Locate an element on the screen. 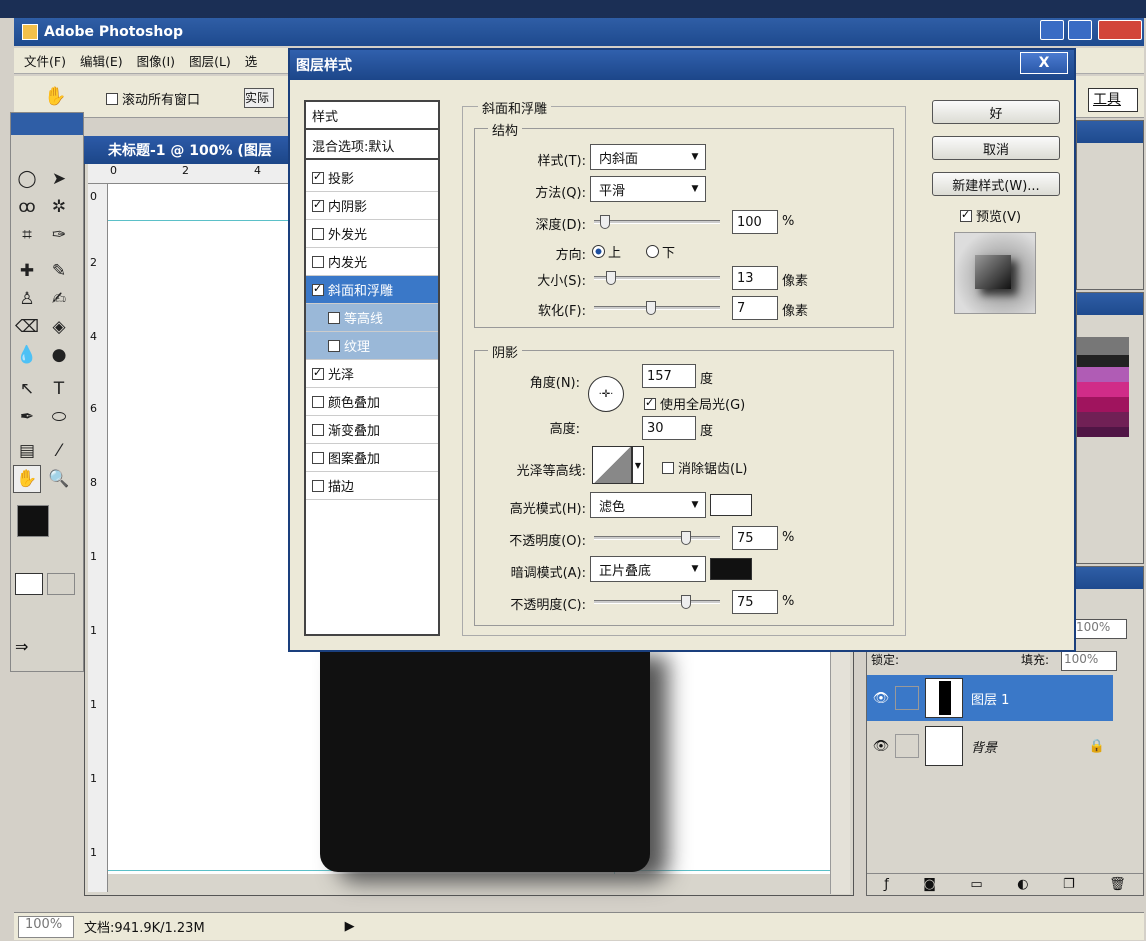 The image size is (1146, 941). shadow-opacity-slider is located at coordinates (657, 602).